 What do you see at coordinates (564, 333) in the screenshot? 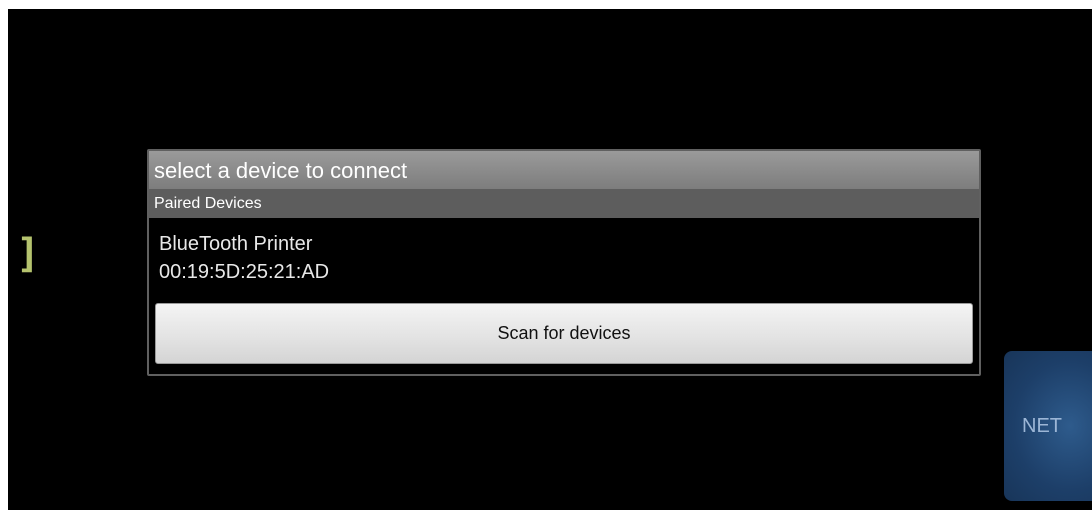
I see `scan-for-devices-button: Scan for devices` at bounding box center [564, 333].